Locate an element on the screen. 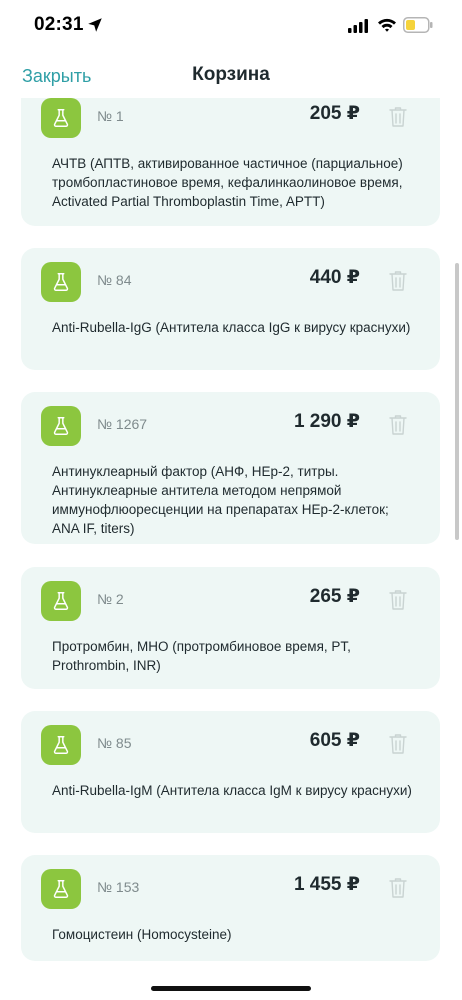  item-number: № 85 is located at coordinates (114, 743).